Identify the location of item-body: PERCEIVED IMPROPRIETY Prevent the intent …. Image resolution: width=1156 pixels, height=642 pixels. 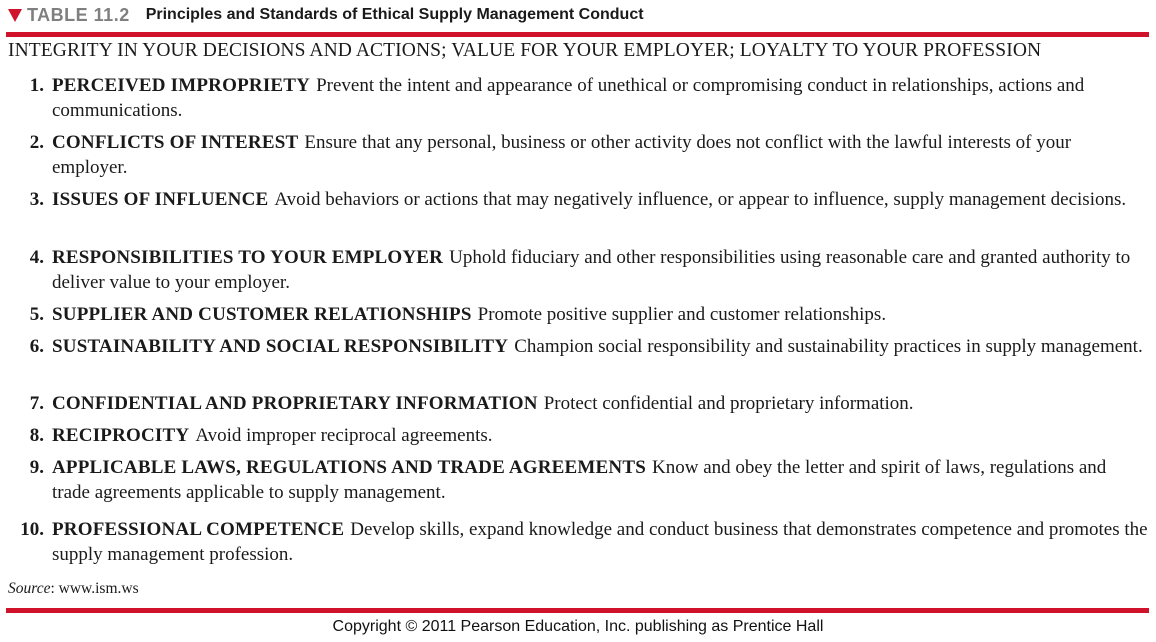
(596, 98).